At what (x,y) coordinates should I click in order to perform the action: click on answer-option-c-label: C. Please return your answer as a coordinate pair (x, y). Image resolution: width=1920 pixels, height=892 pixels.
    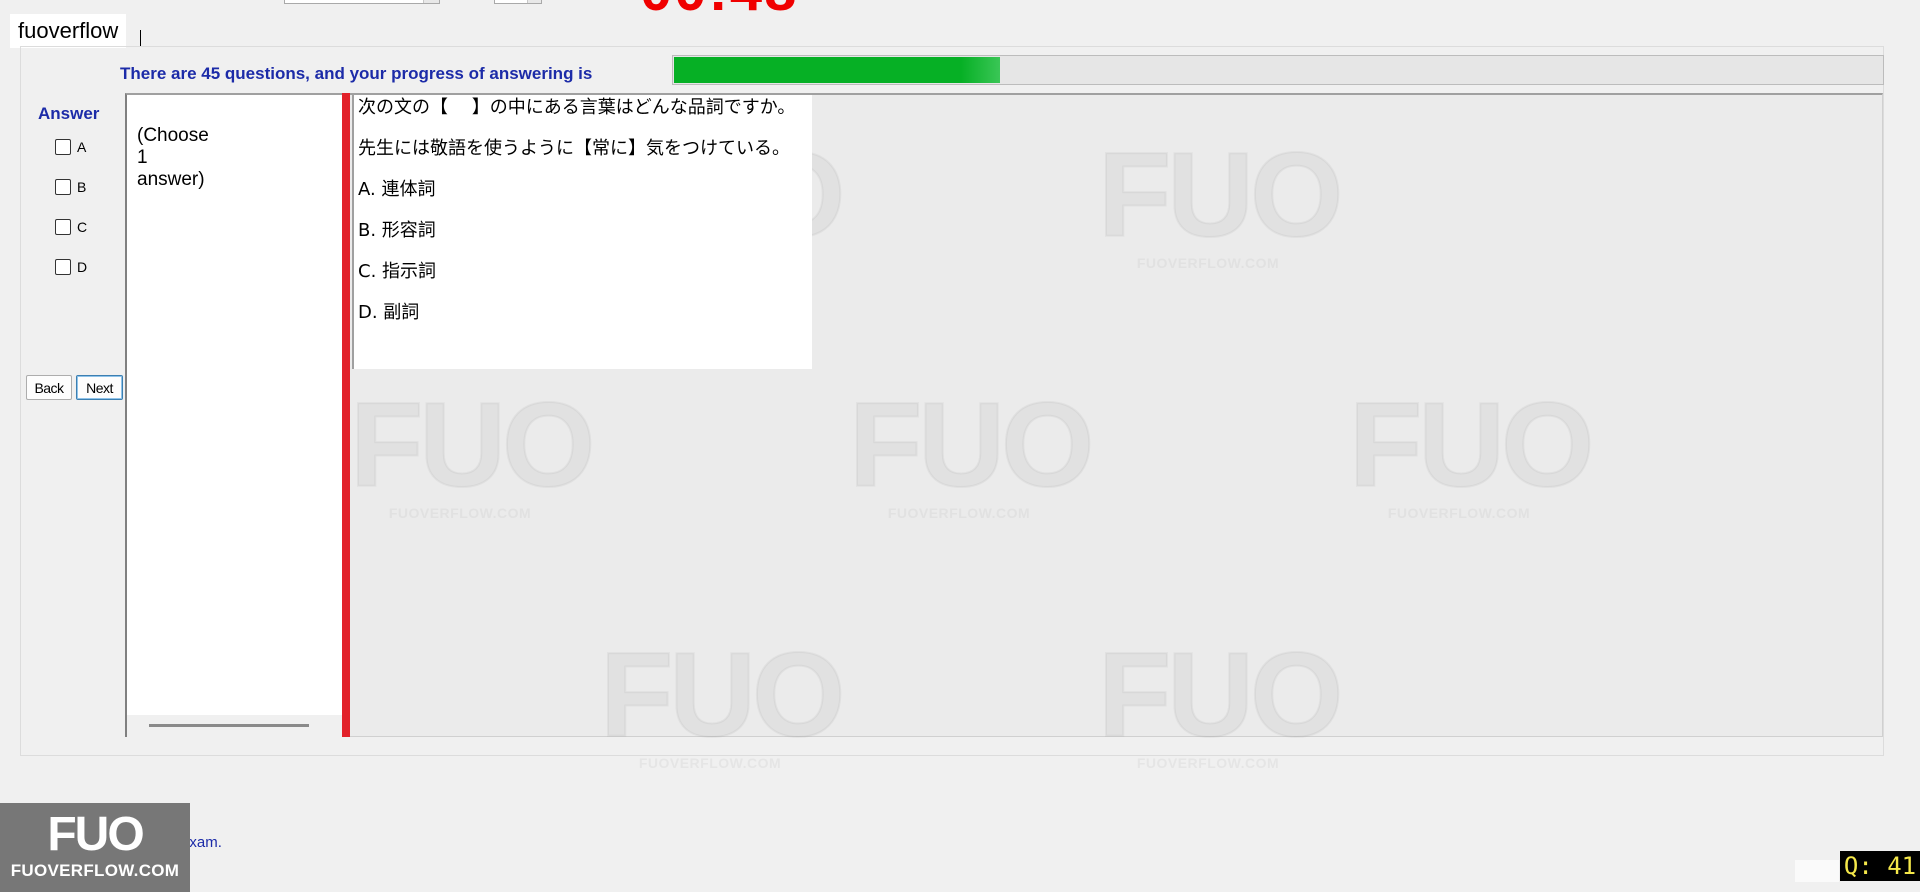
    Looking at the image, I should click on (82, 227).